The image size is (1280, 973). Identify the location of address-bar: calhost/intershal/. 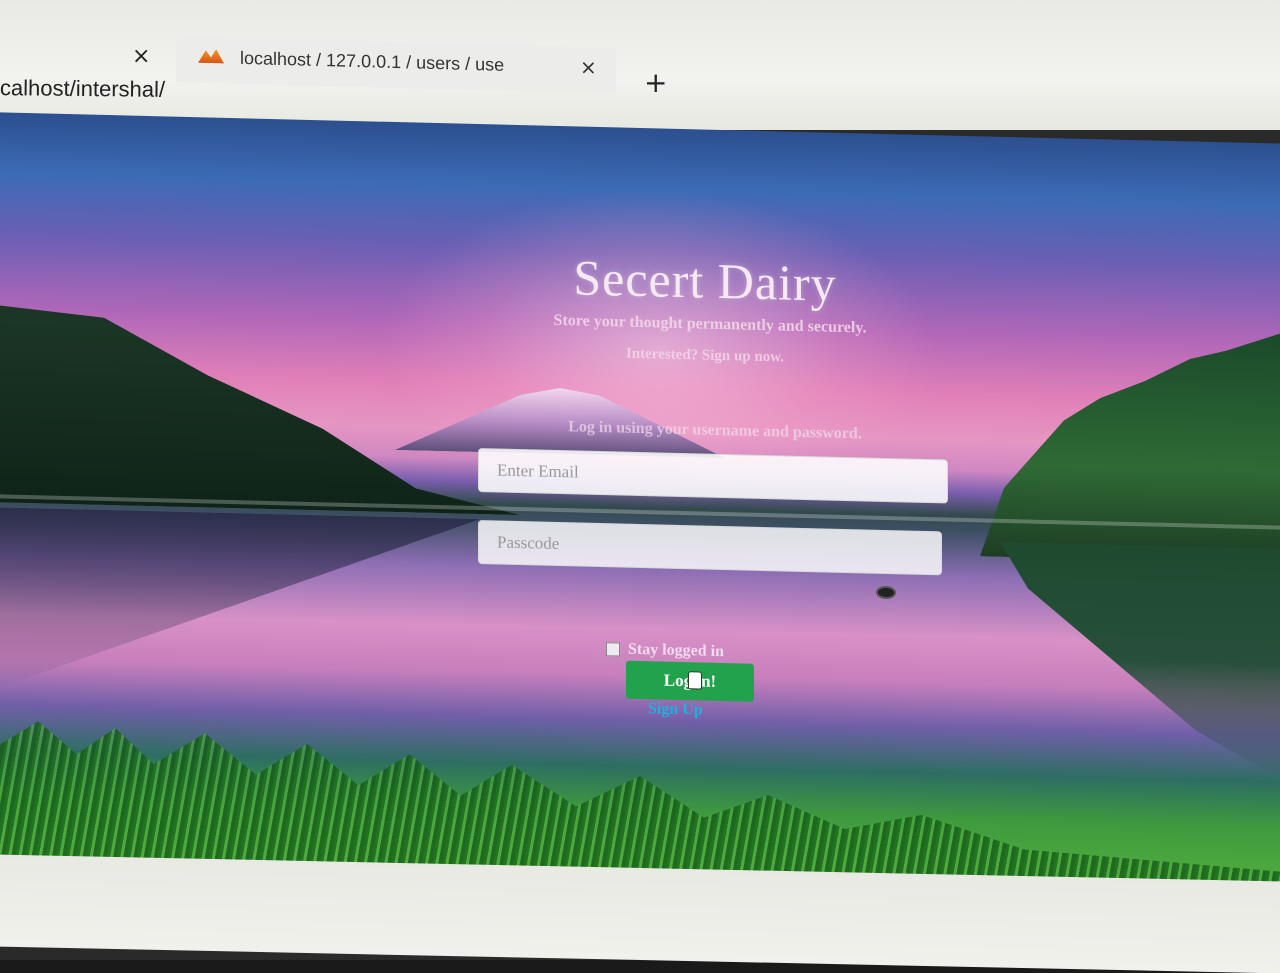
(640, 95).